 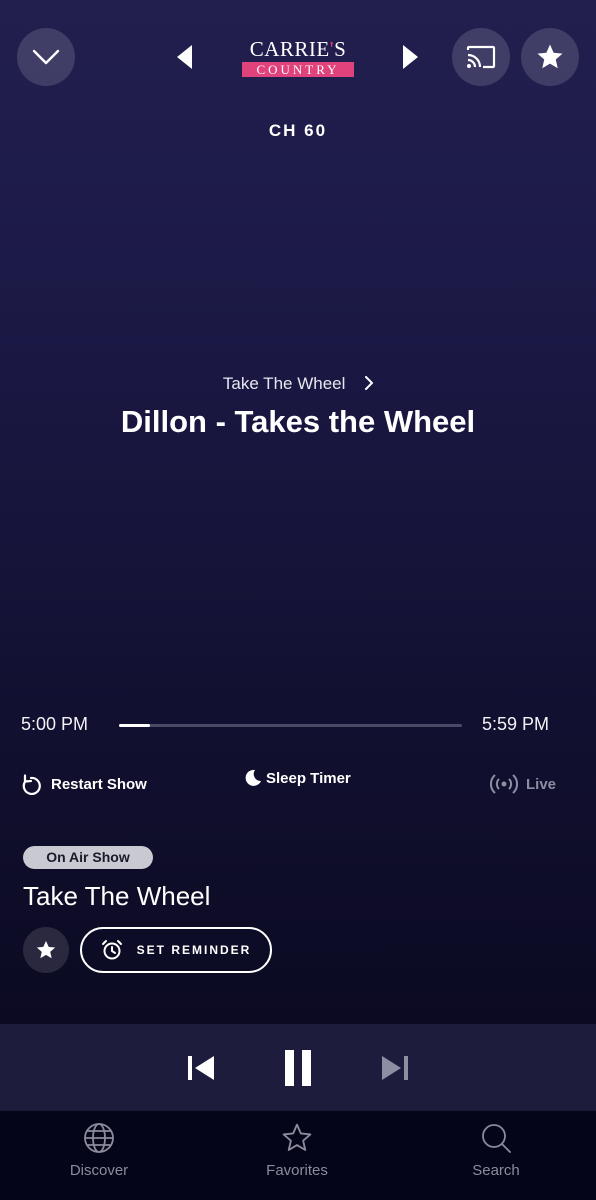 What do you see at coordinates (111, 950) in the screenshot?
I see `alarm-clock-icon` at bounding box center [111, 950].